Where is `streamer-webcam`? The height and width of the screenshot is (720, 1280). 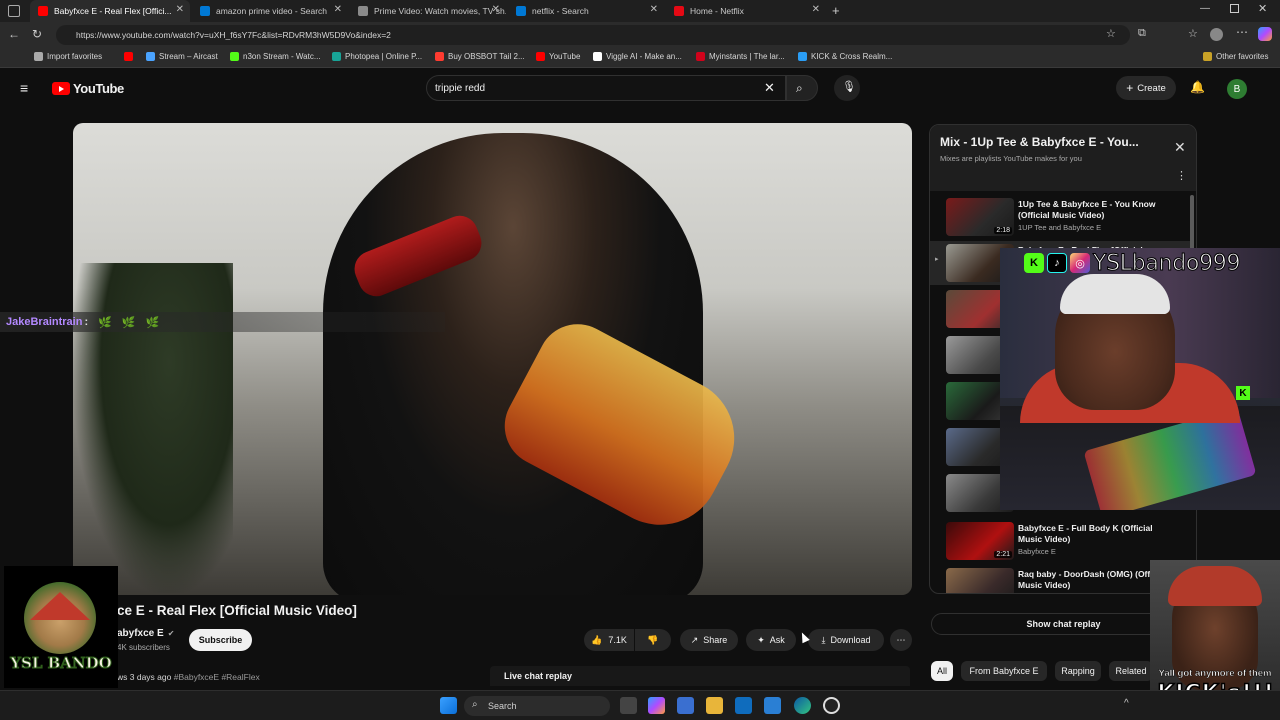
streamer-webcam is located at coordinates (1140, 379).